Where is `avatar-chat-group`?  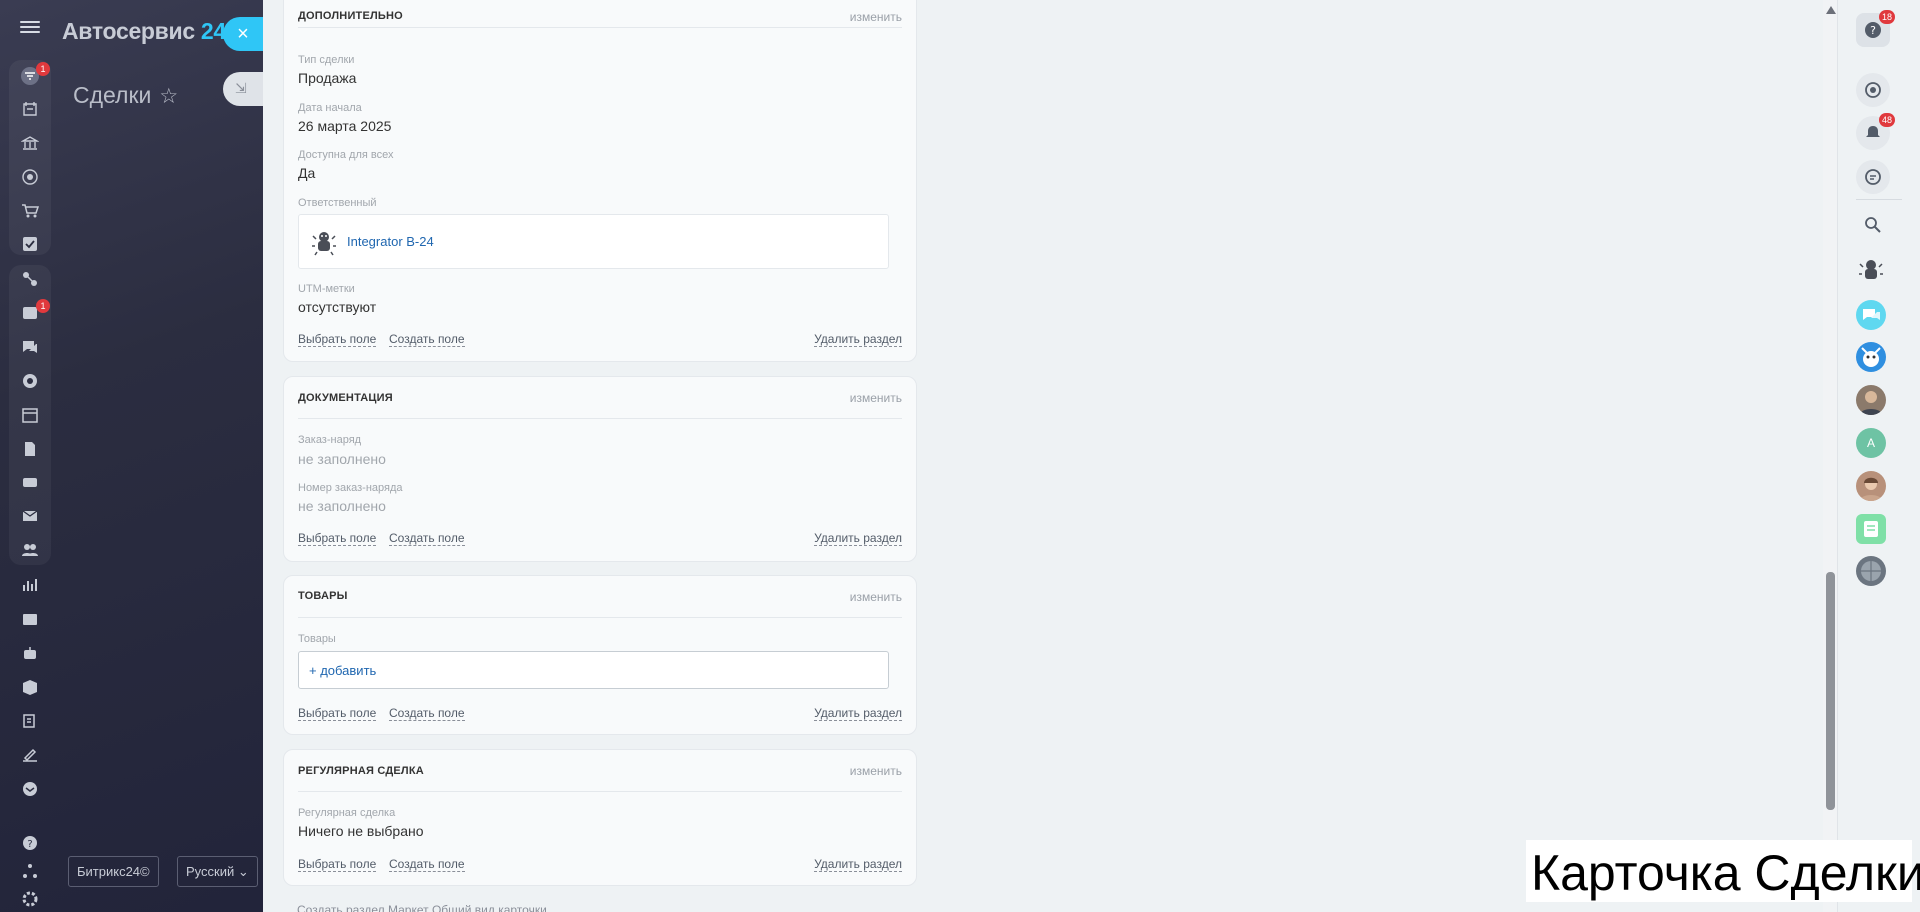 avatar-chat-group is located at coordinates (1871, 315).